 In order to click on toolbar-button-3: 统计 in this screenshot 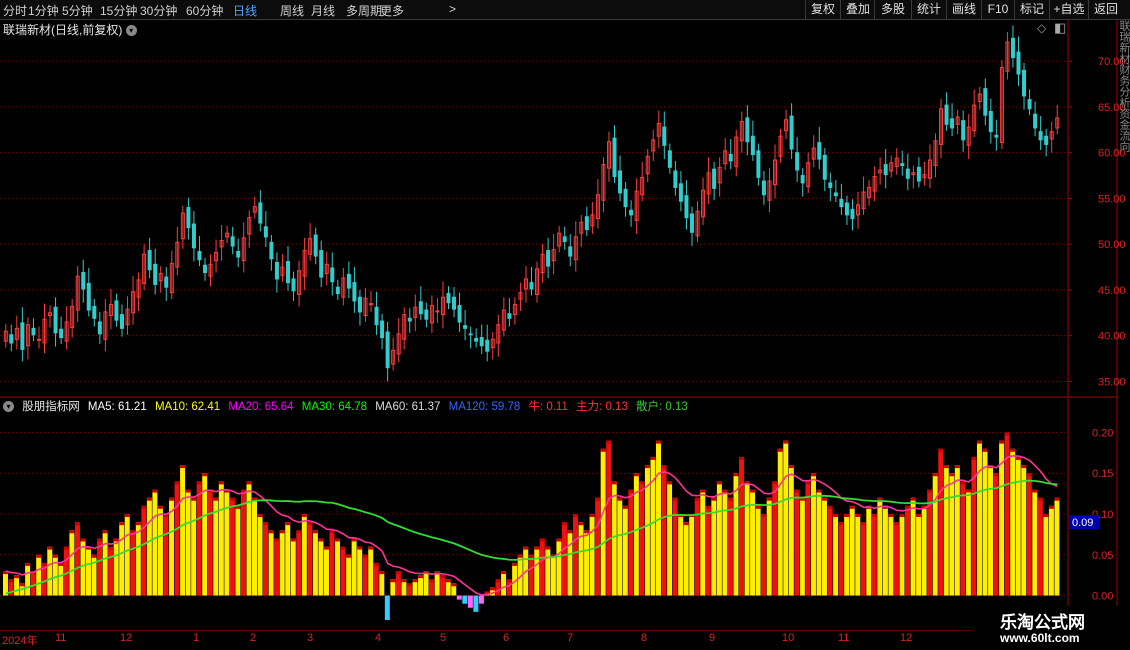, I will do `click(928, 9)`.